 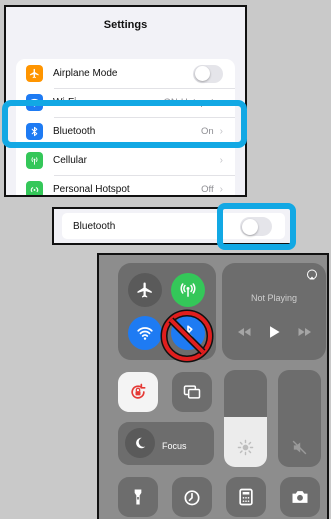 What do you see at coordinates (245, 447) in the screenshot?
I see `brightness-icon` at bounding box center [245, 447].